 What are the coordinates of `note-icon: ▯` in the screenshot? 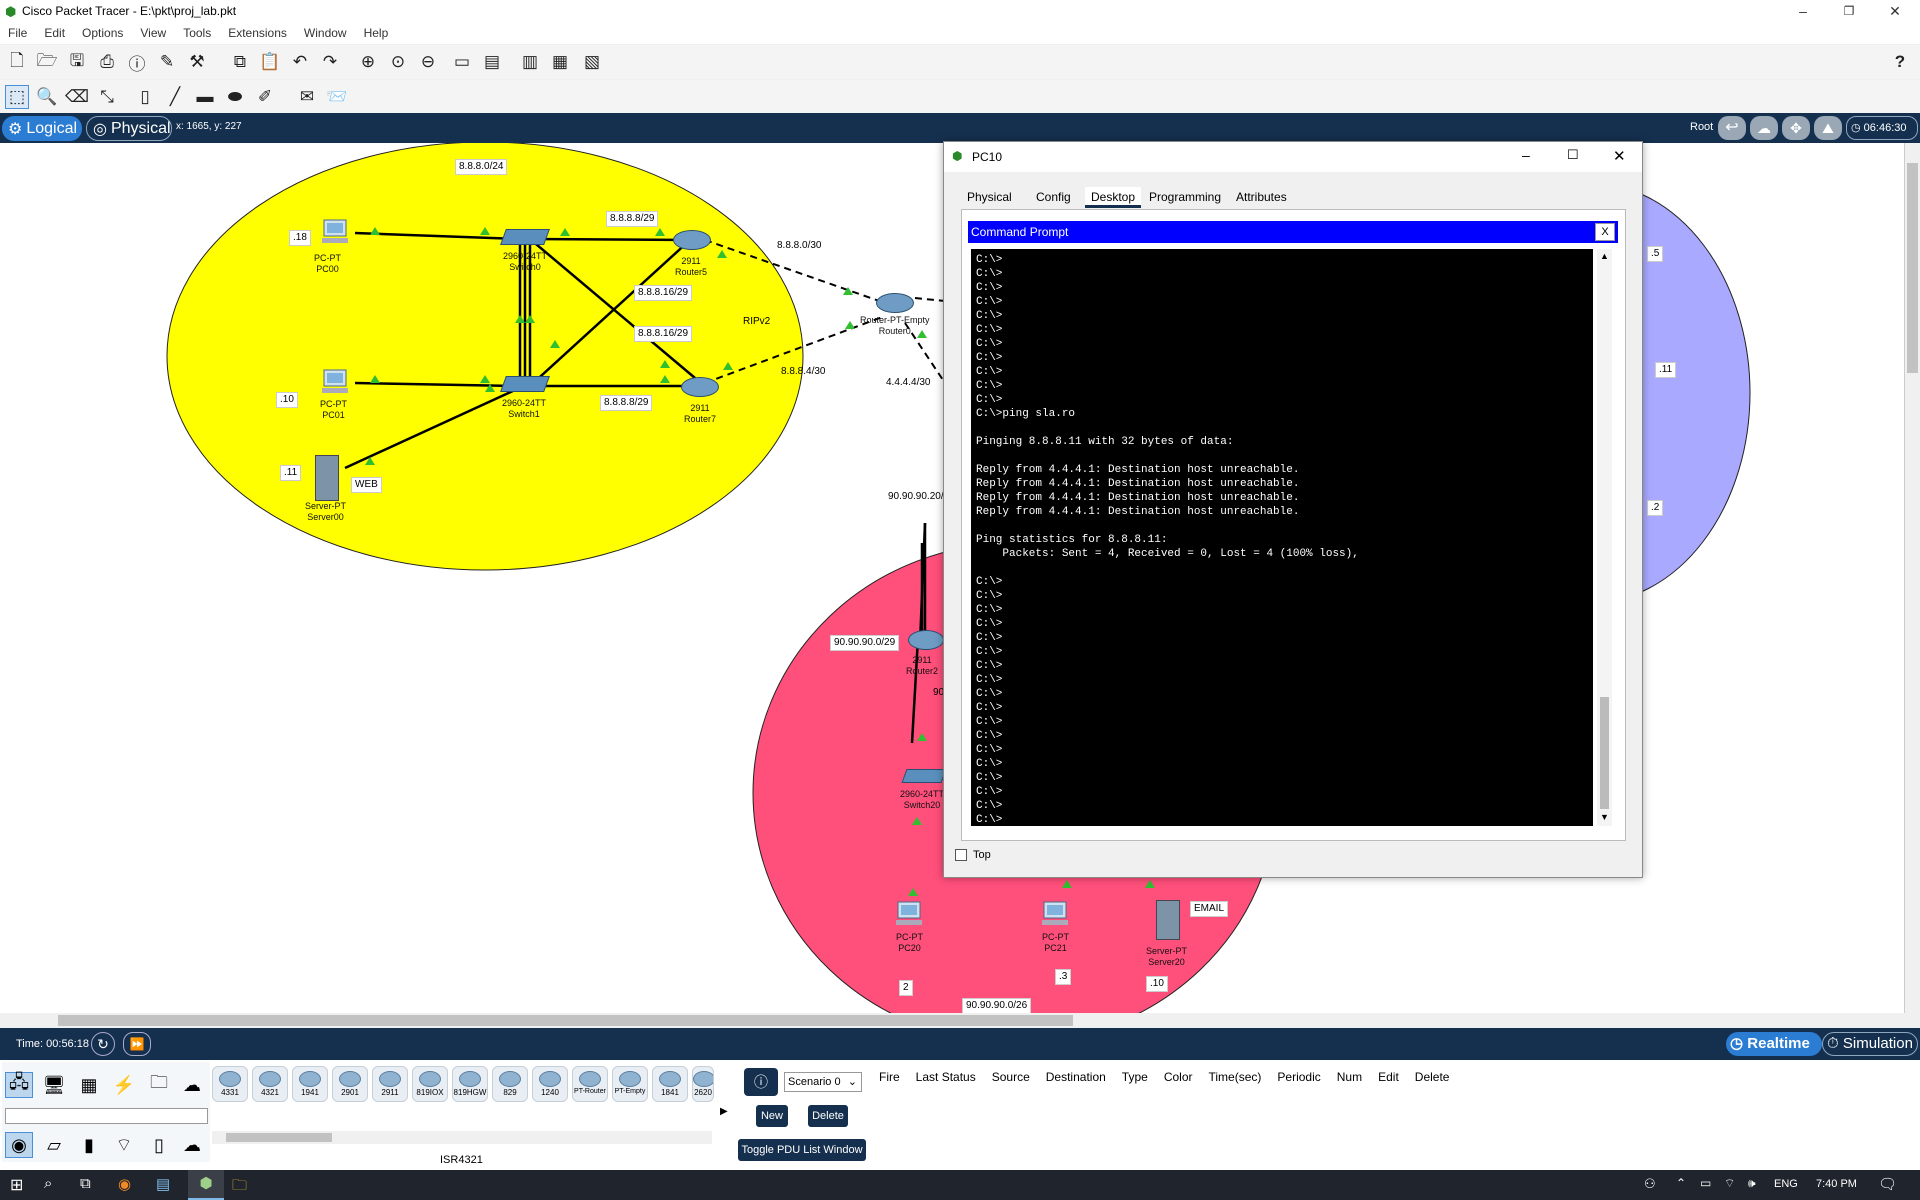 It's located at (145, 97).